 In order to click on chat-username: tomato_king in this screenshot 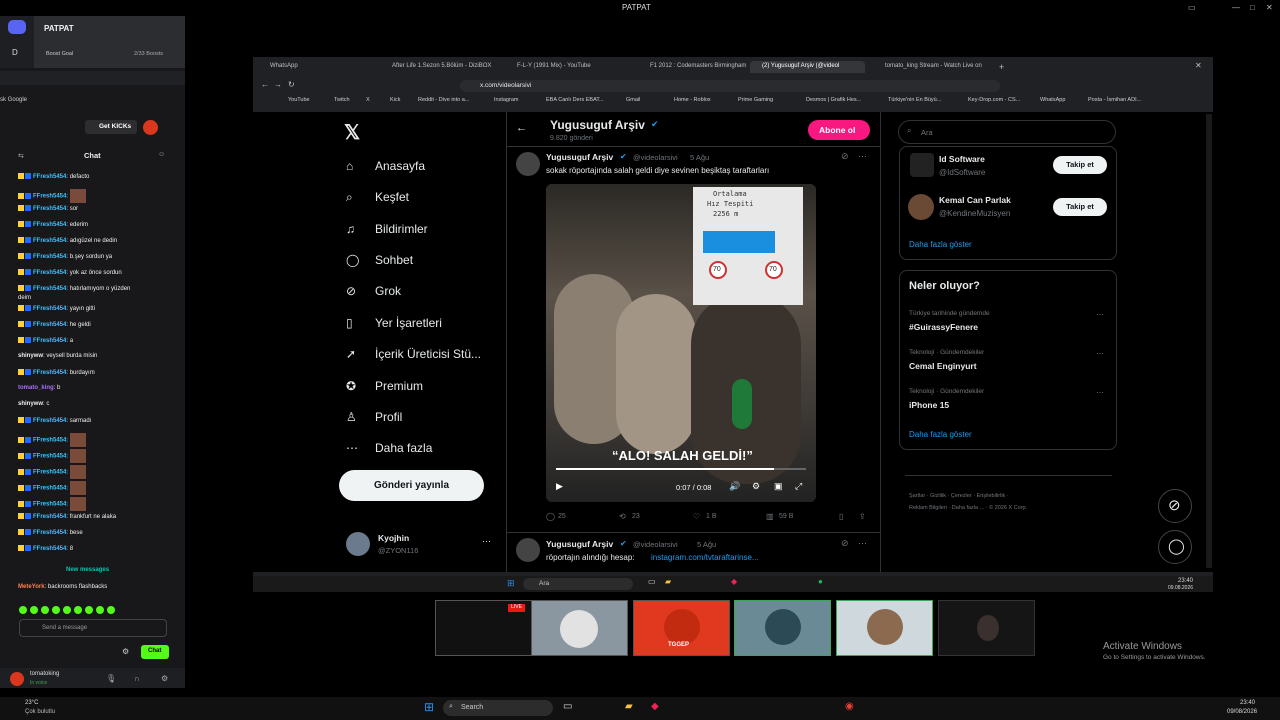, I will do `click(36, 388)`.